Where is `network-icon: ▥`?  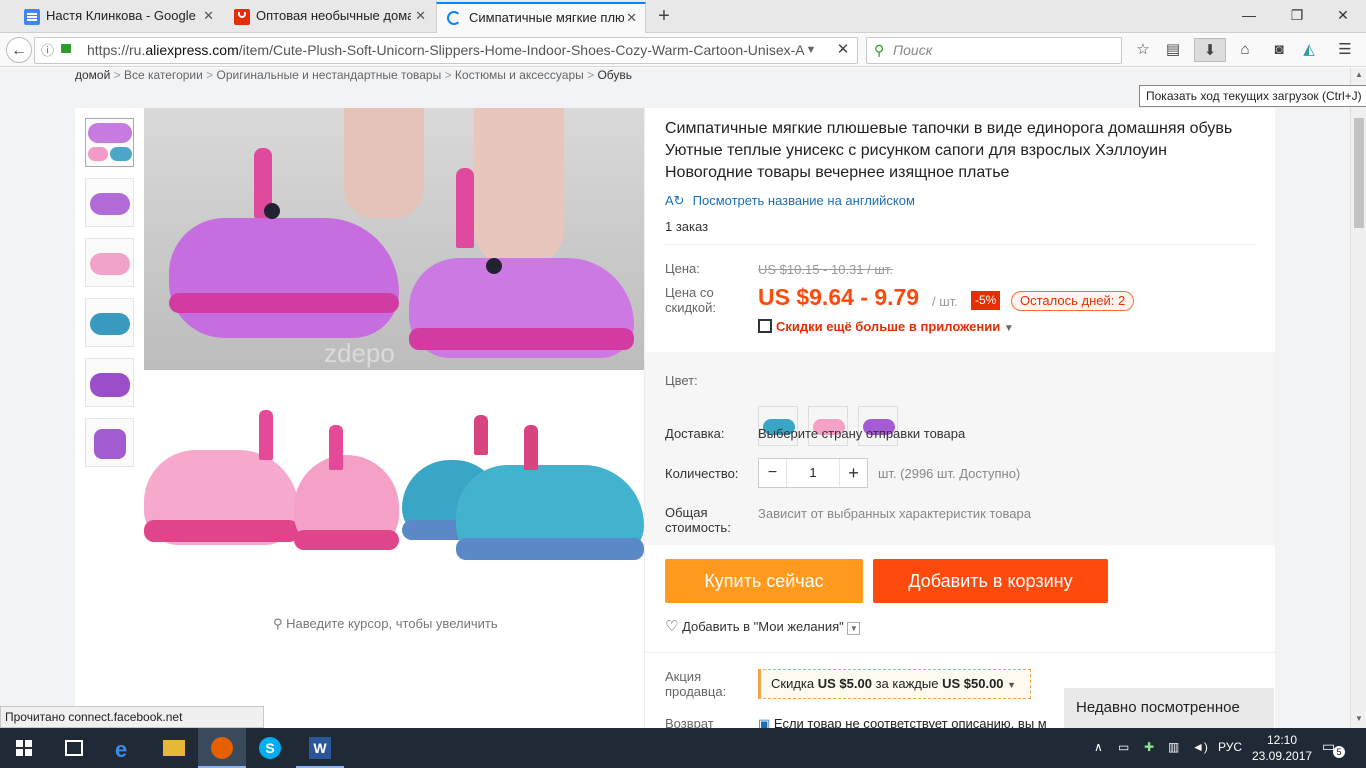
network-icon: ▥ is located at coordinates (1173, 747).